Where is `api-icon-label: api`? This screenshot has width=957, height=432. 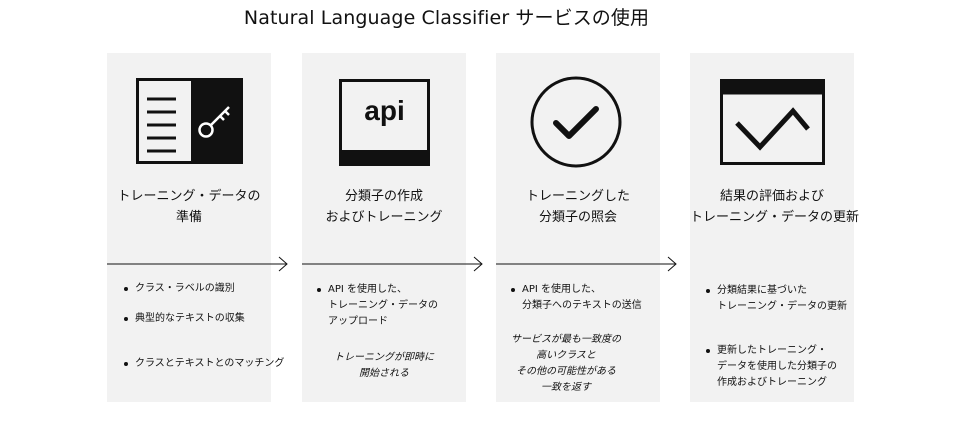 api-icon-label: api is located at coordinates (384, 110).